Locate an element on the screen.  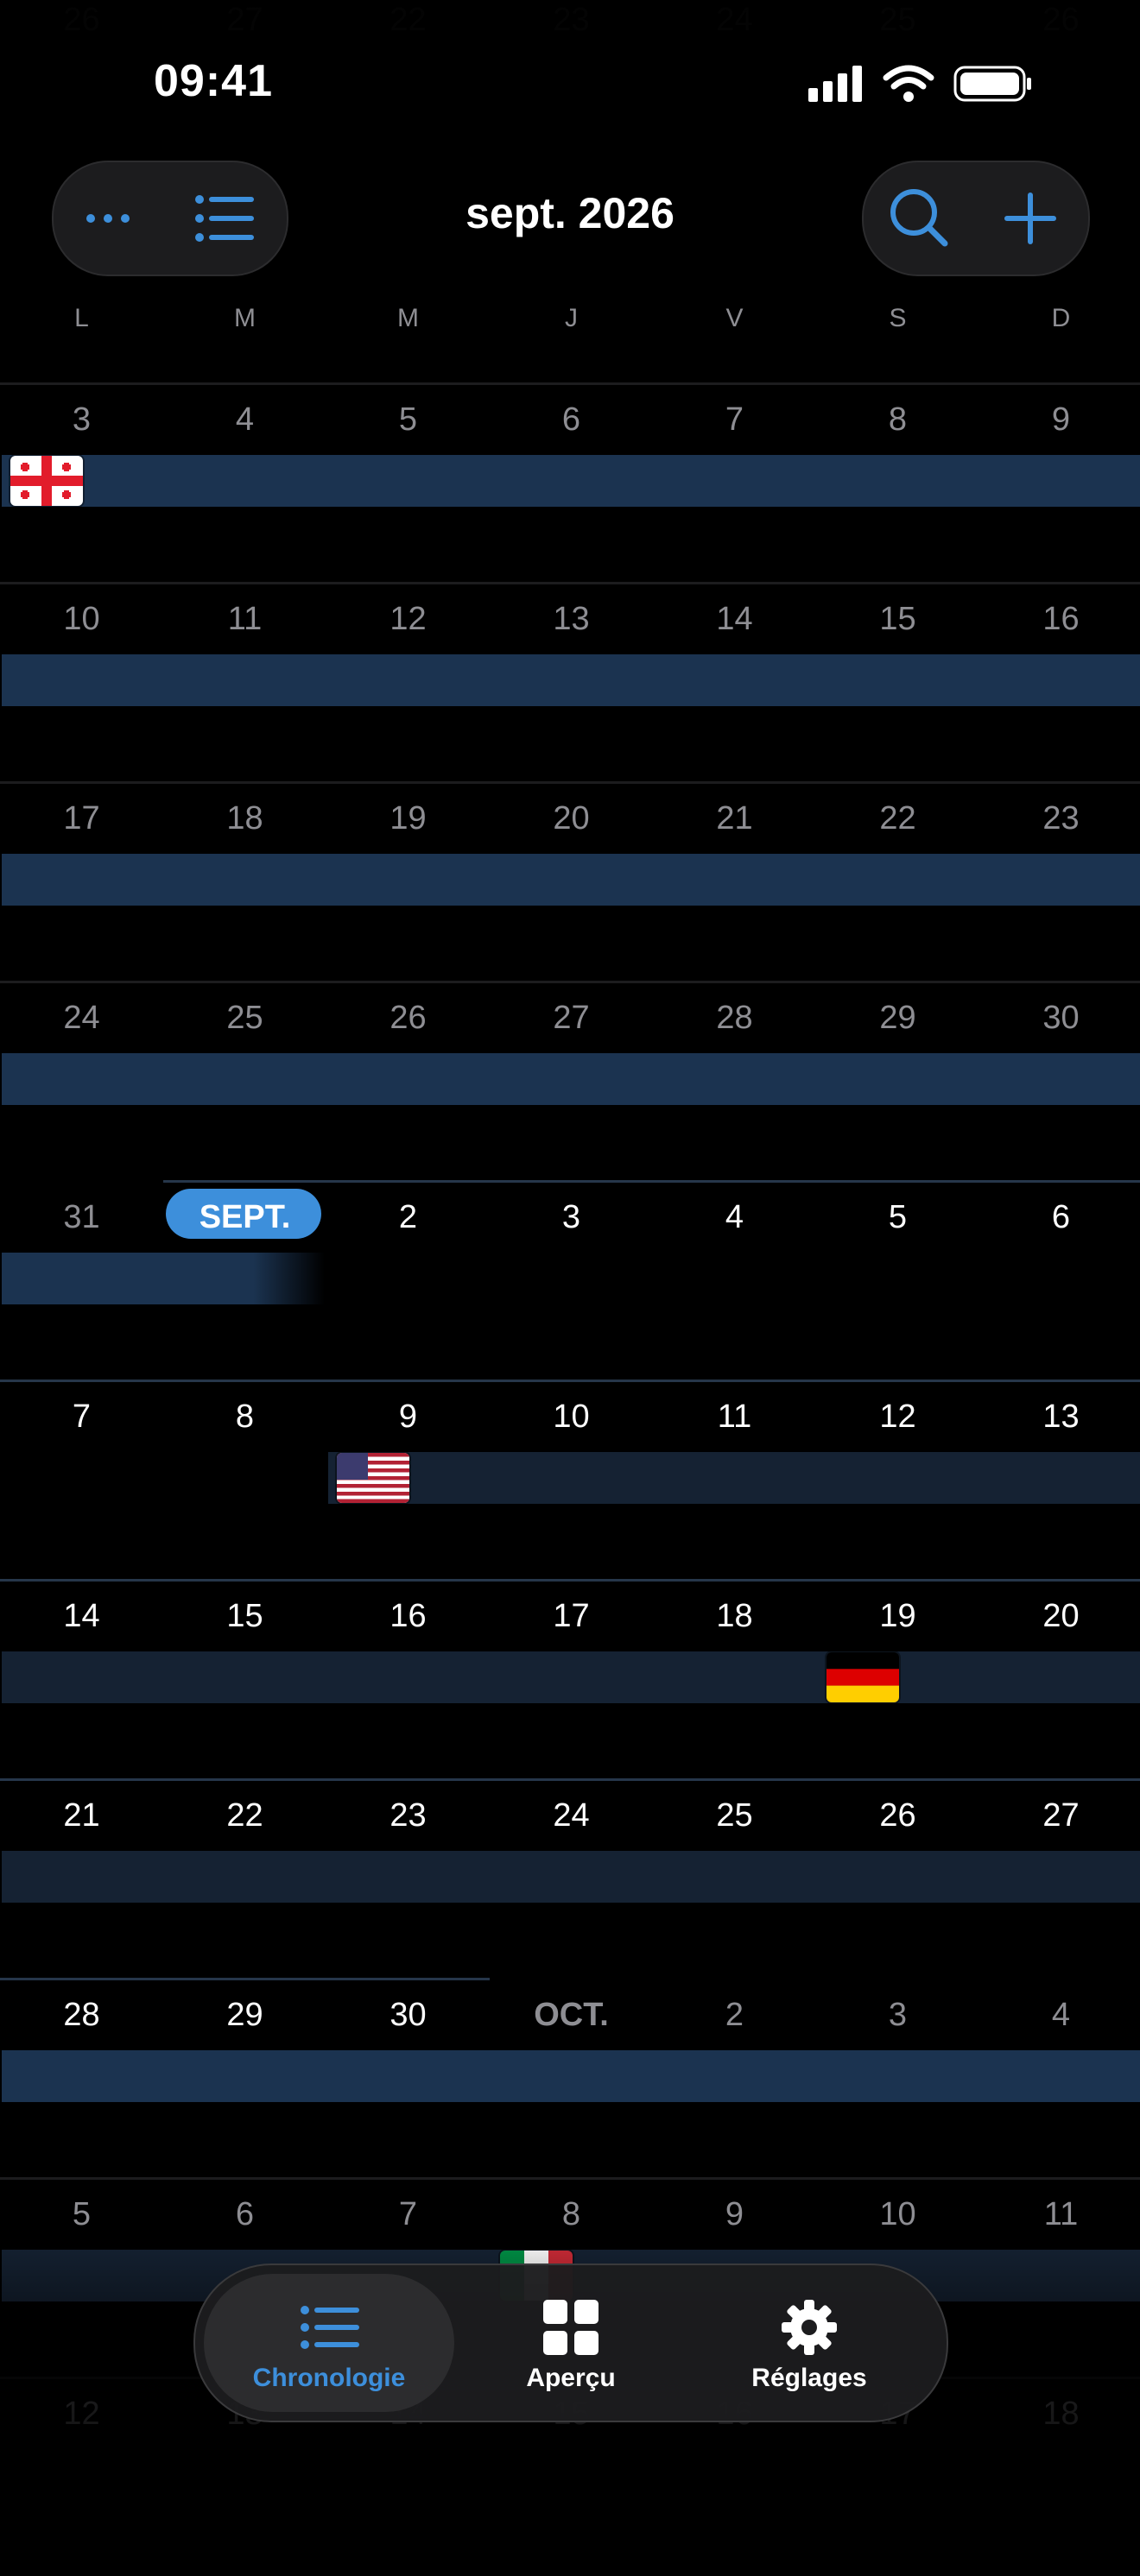
tab-label: Réglages is located at coordinates (809, 2378).